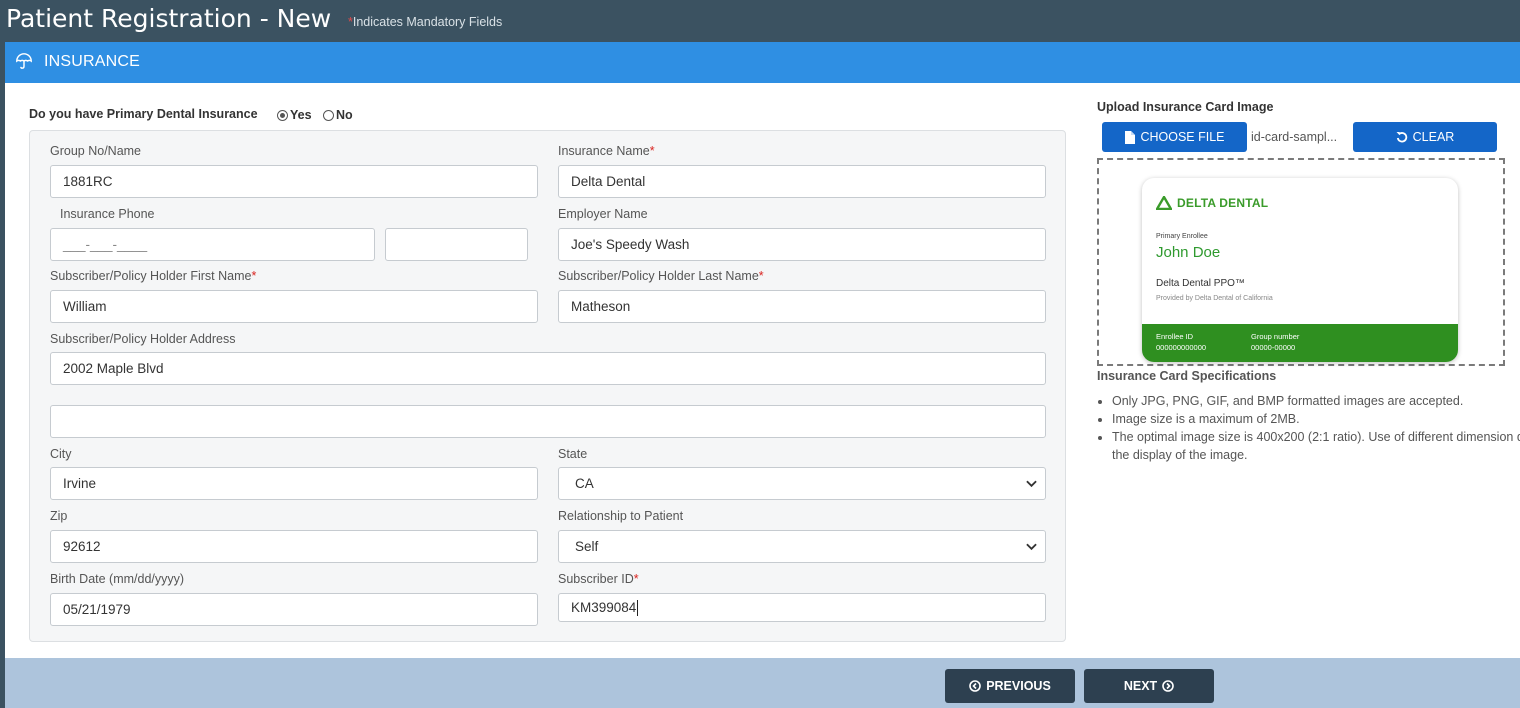 The image size is (1520, 708). What do you see at coordinates (1316, 419) in the screenshot?
I see `spec-item: Image size is a maximum of 2MB.` at bounding box center [1316, 419].